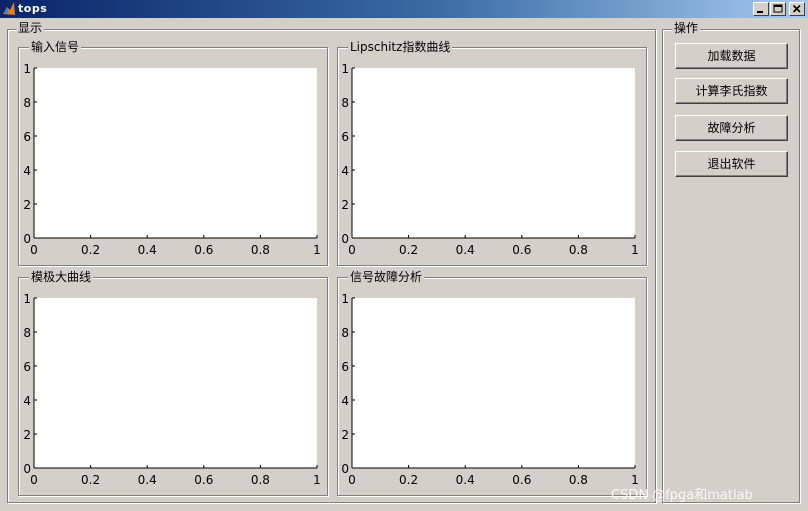 Image resolution: width=808 pixels, height=511 pixels. I want to click on x-tick-label-signal-fault-analysis: 0.6, so click(521, 480).